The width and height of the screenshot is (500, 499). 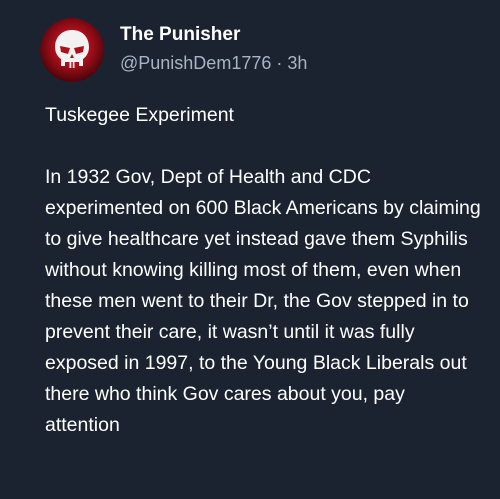 I want to click on post-header: The Punisher @PunishDem1776 · 3h, so click(x=173, y=50).